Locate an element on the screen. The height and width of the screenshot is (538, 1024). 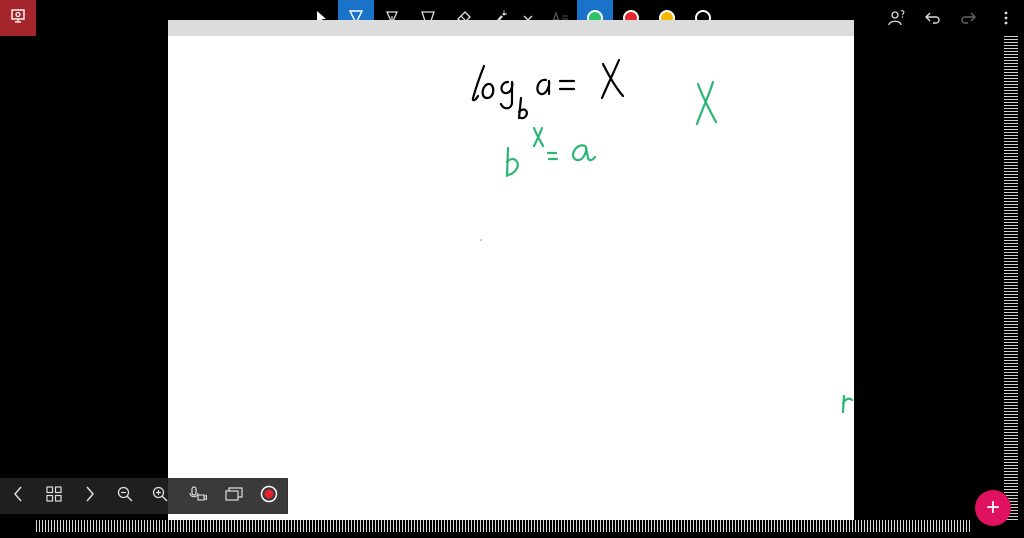
redo-icon is located at coordinates (968, 18).